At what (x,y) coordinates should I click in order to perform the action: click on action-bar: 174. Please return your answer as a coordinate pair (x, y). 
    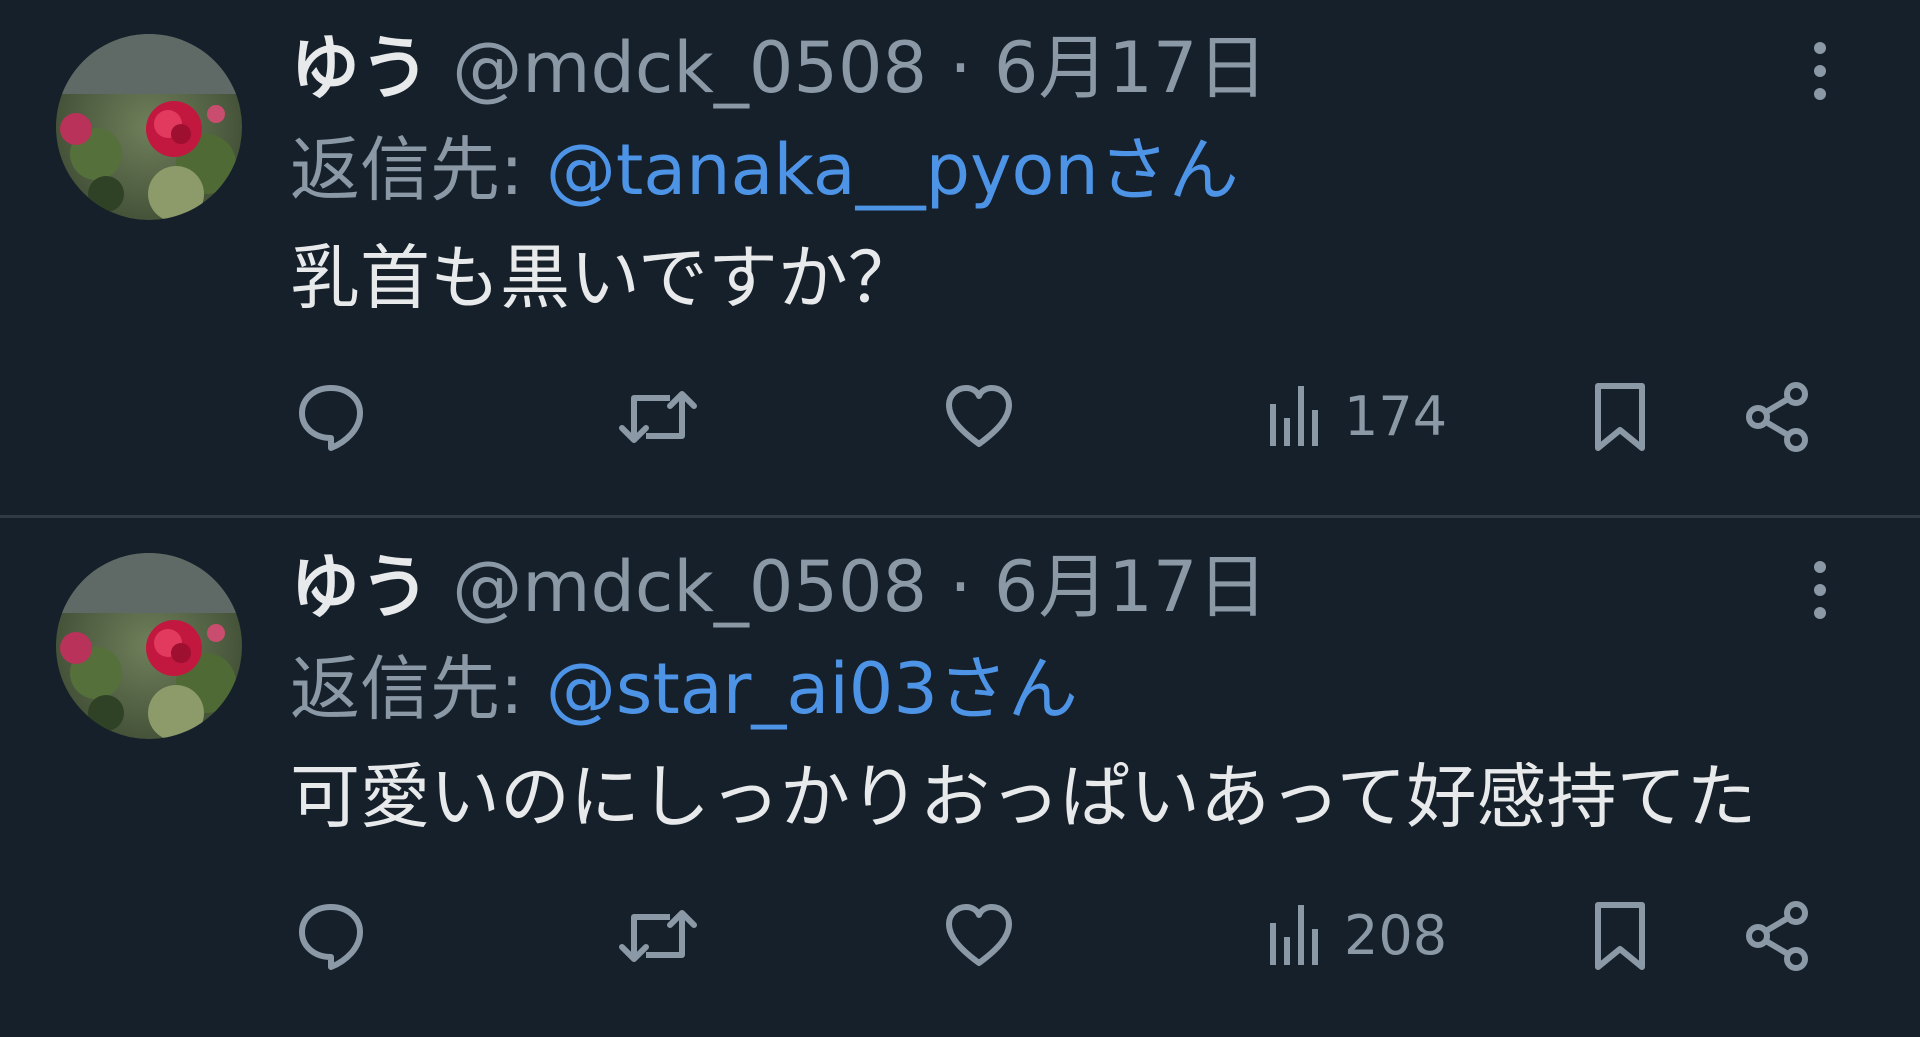
    Looking at the image, I should click on (1060, 417).